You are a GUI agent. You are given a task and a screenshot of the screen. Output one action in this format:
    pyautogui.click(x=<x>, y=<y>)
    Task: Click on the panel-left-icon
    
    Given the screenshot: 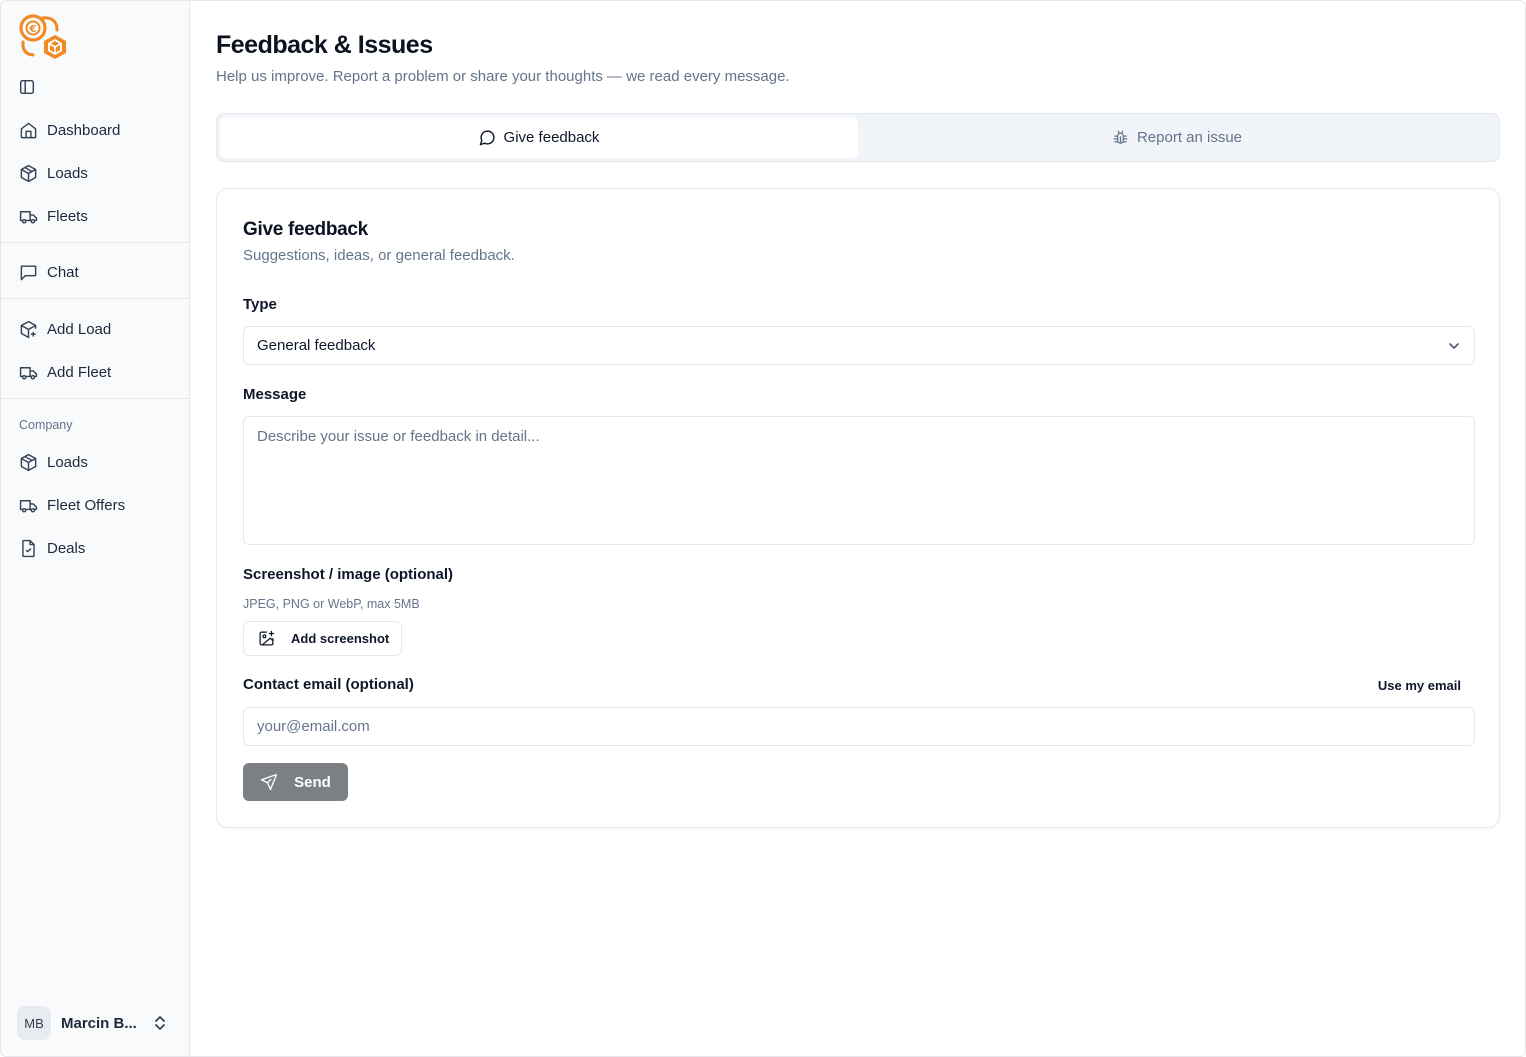 What is the action you would take?
    pyautogui.click(x=27, y=87)
    